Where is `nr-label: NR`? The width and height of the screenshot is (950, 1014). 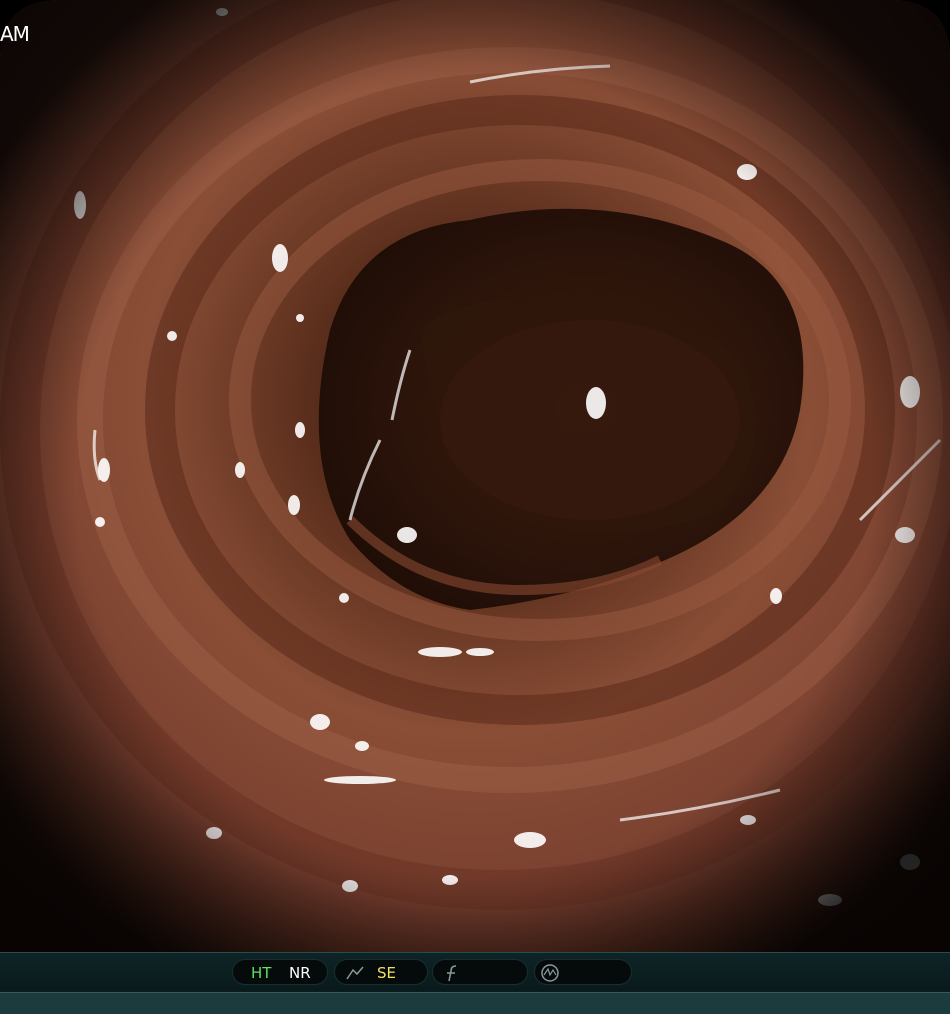
nr-label: NR is located at coordinates (300, 973).